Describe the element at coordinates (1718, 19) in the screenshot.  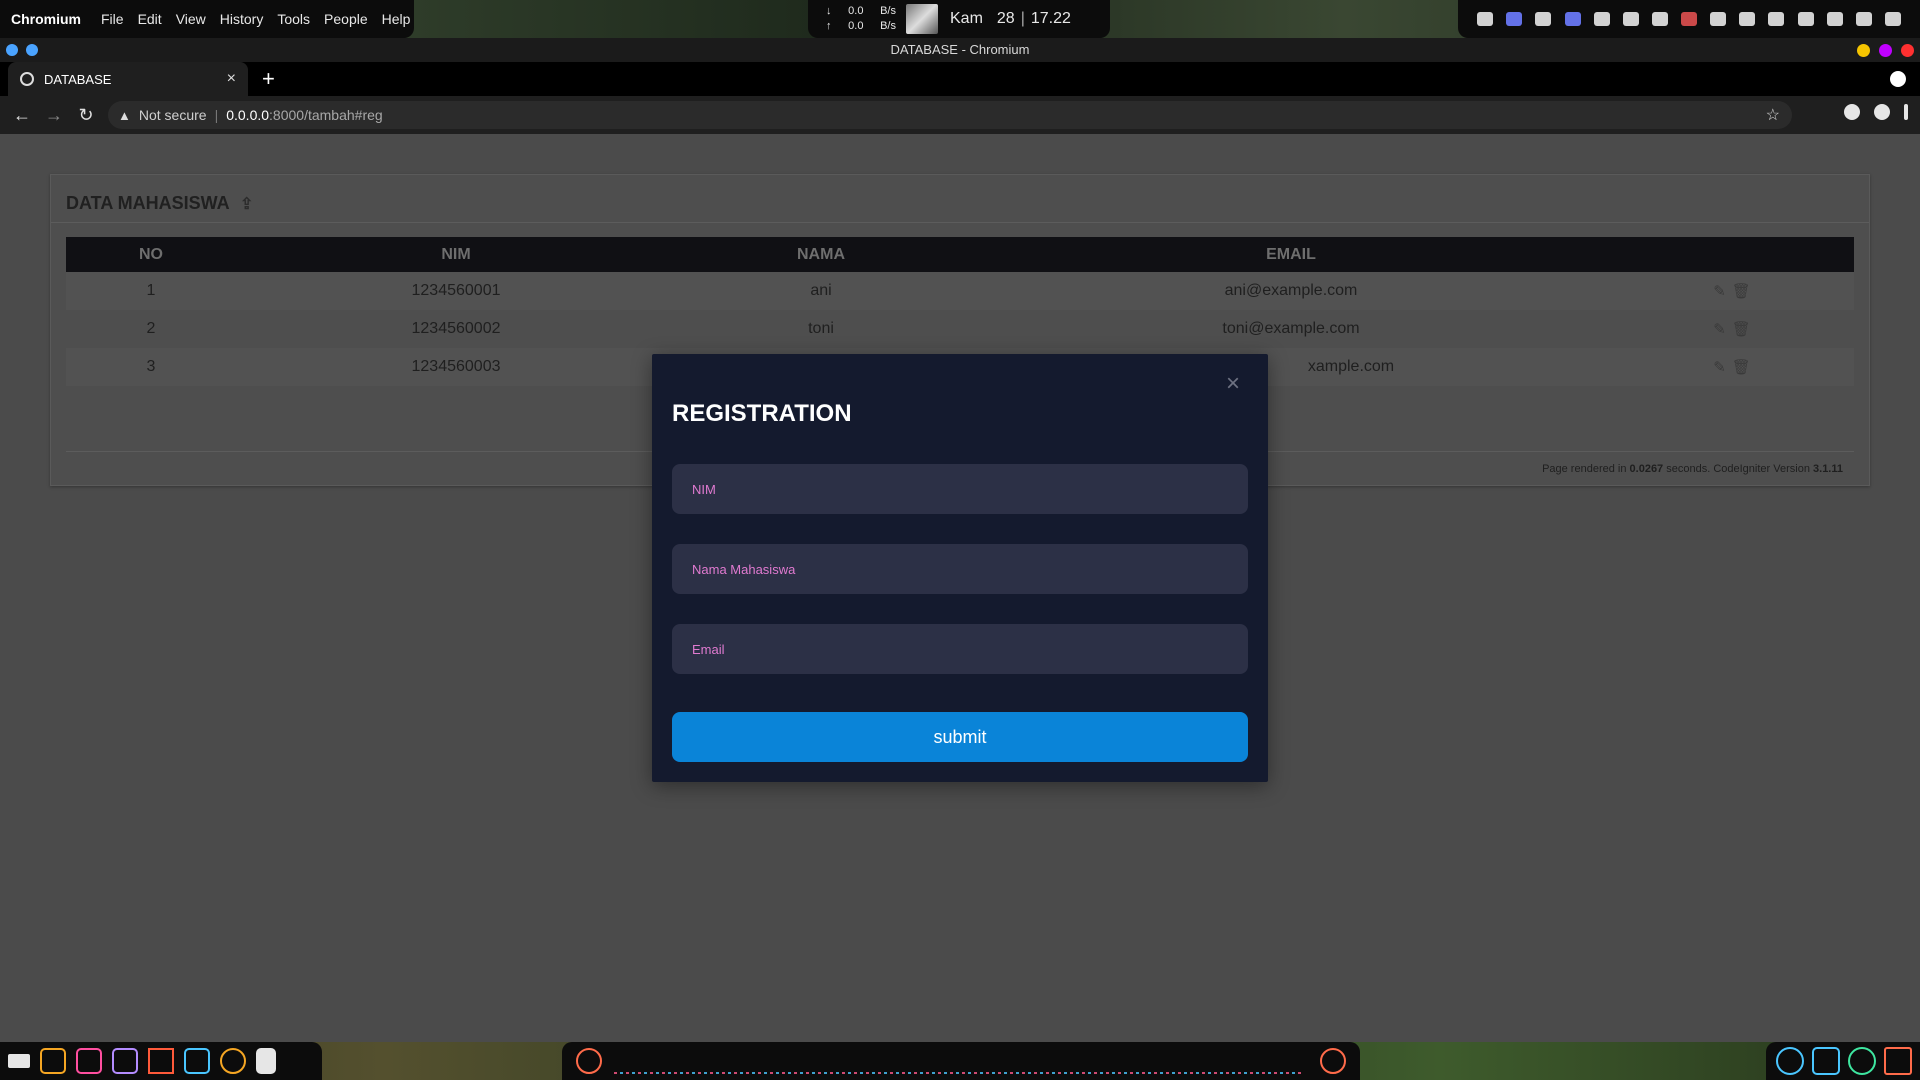
I see `drive-icon` at that location.